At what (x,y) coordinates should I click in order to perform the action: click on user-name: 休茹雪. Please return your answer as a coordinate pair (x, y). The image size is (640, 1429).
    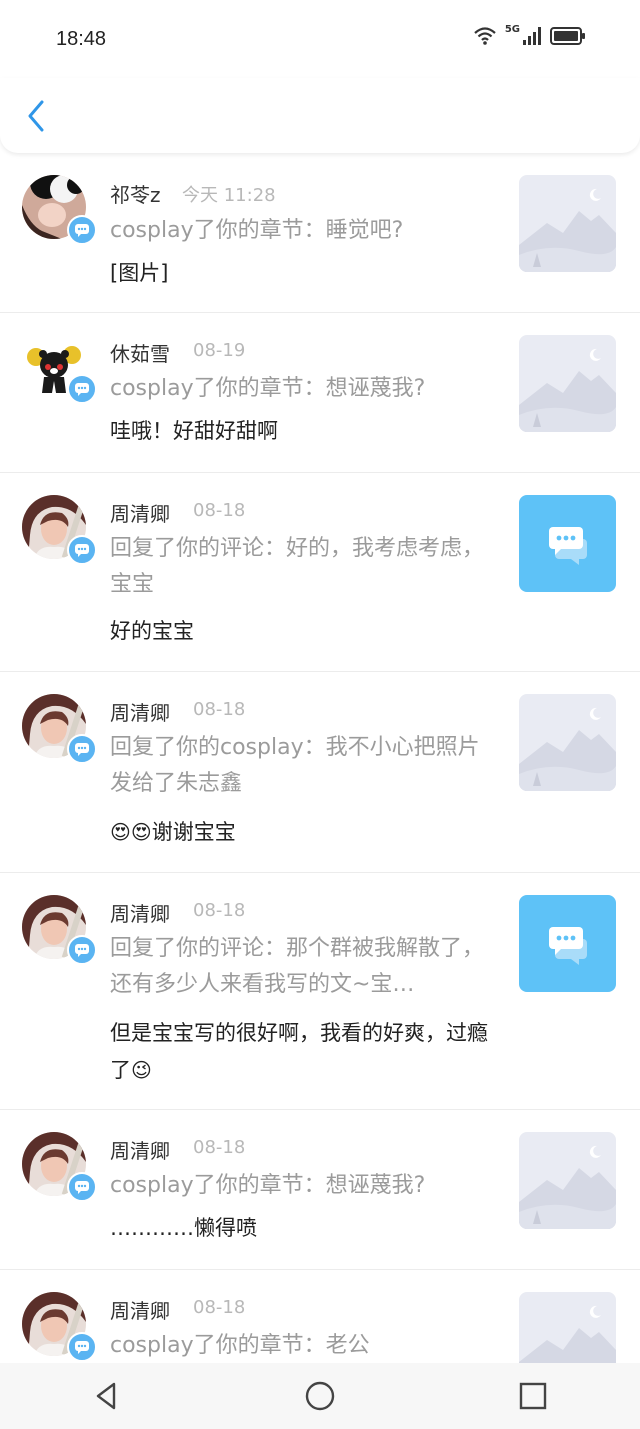
    Looking at the image, I should click on (140, 352).